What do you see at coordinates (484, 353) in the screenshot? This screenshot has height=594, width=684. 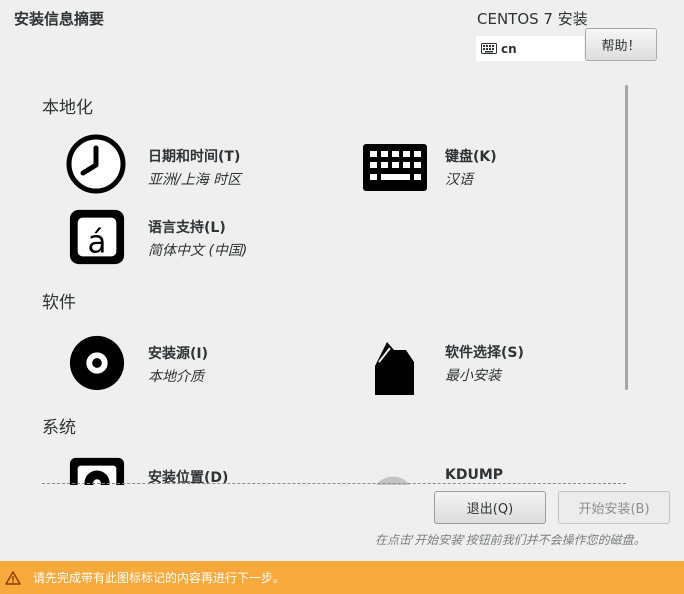 I see `software-selection-title: 软件选择(S)` at bounding box center [484, 353].